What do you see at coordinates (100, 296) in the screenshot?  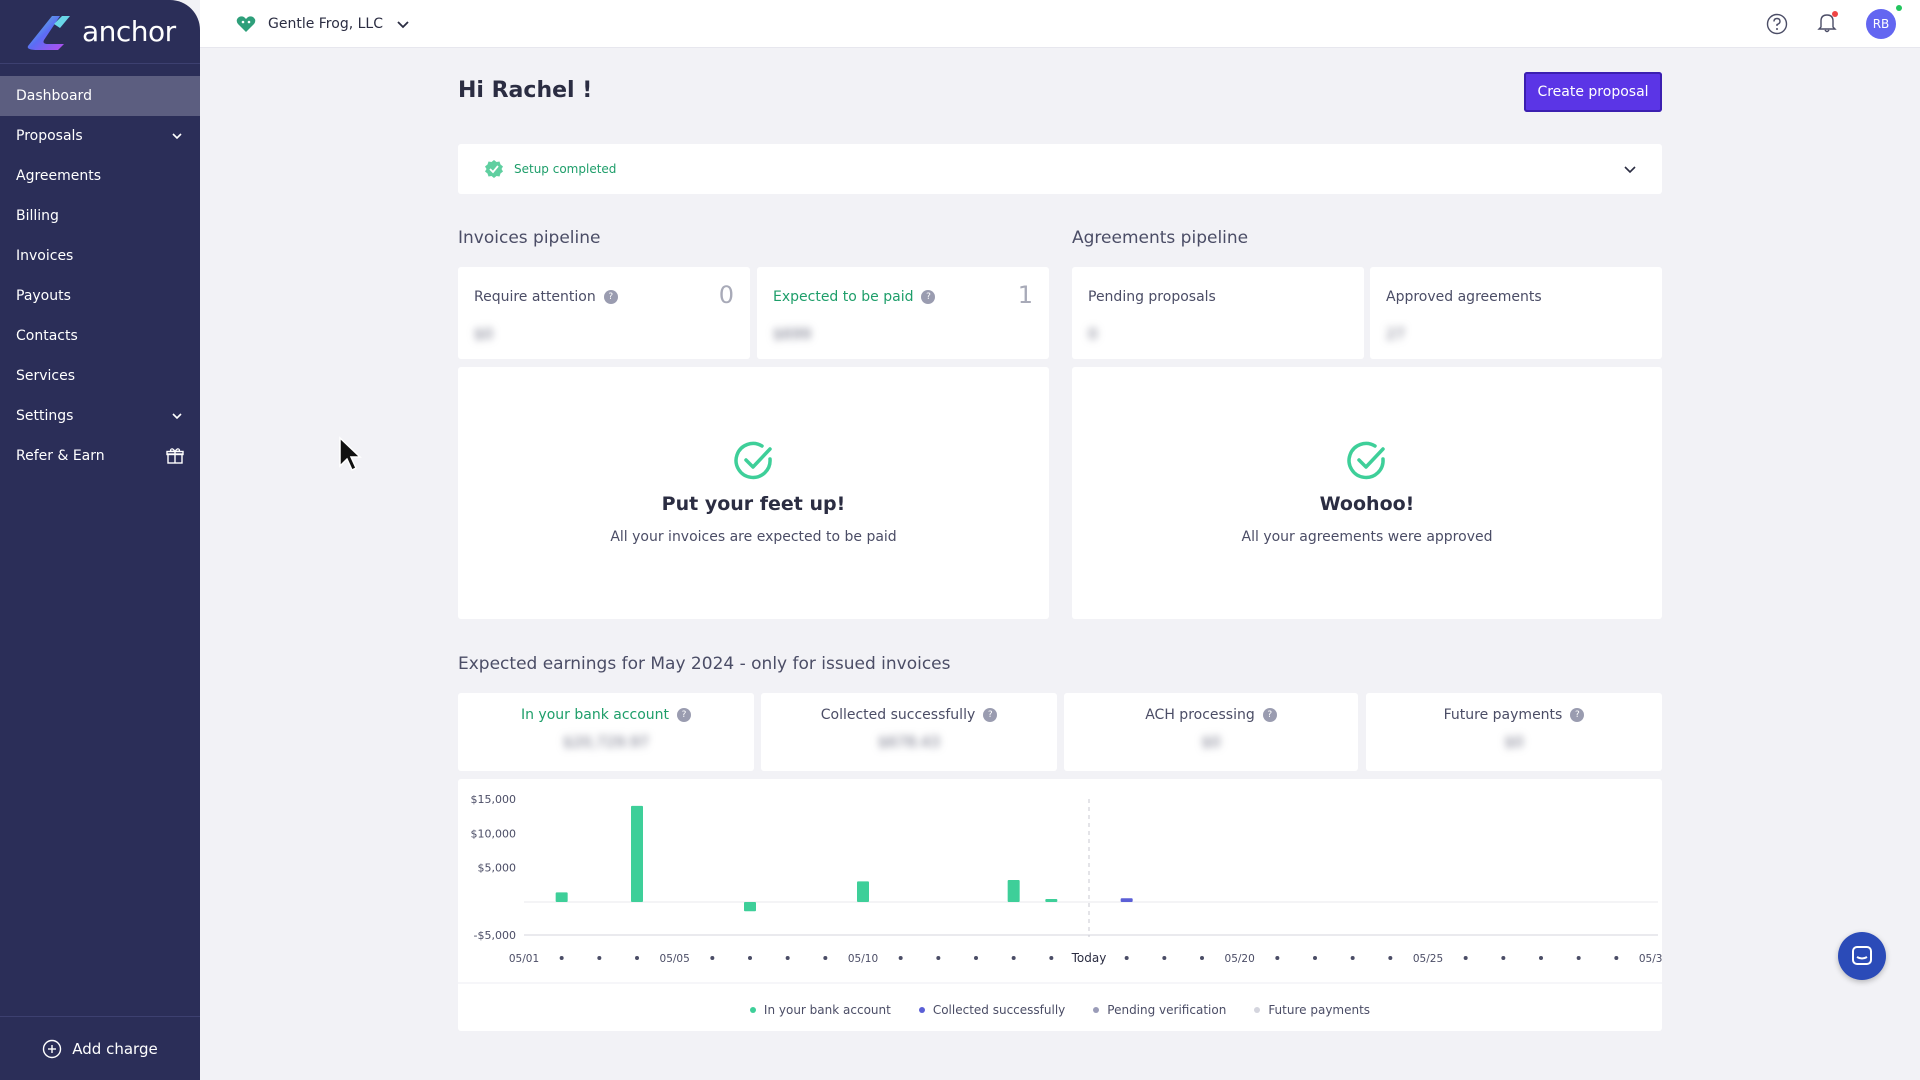 I see `sidebar-item-payouts: Payouts` at bounding box center [100, 296].